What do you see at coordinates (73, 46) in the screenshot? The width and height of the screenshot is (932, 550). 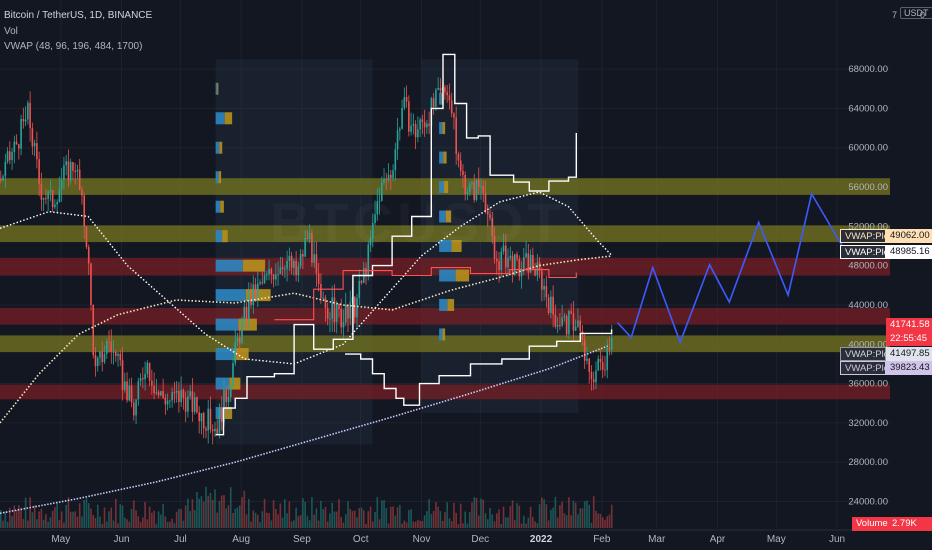 I see `vwap-indicator-label: VWAP (48, 96, 196, 484, 1700)` at bounding box center [73, 46].